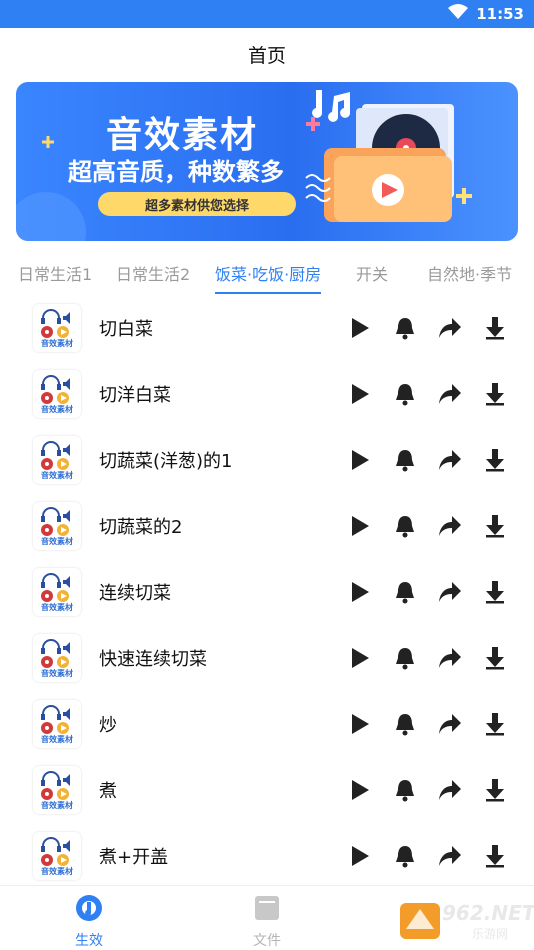  What do you see at coordinates (267, 329) in the screenshot?
I see `list-item: 音效素材 切白菜` at bounding box center [267, 329].